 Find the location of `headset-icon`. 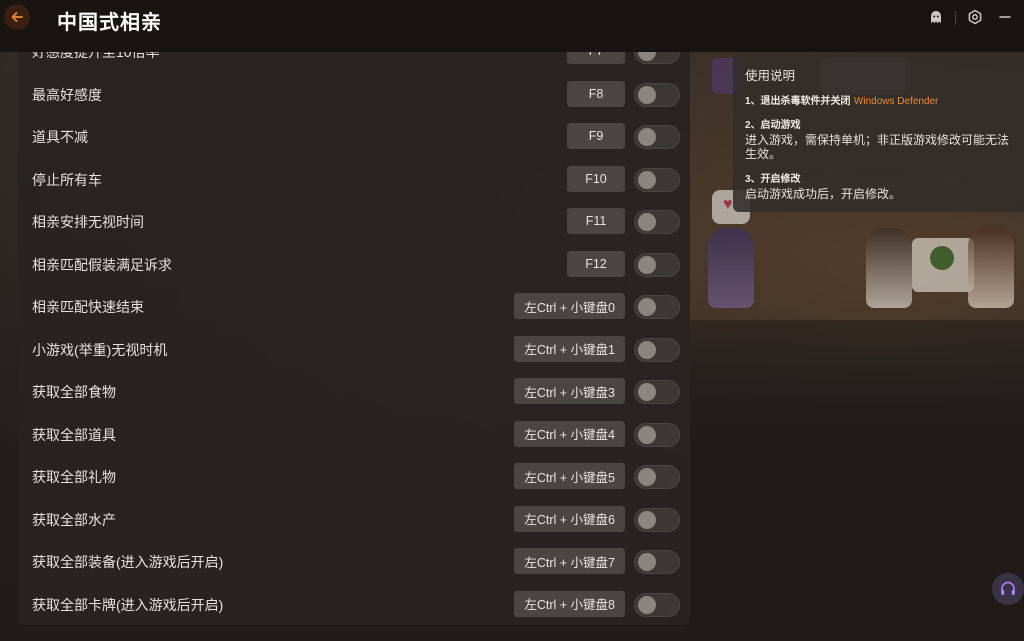

headset-icon is located at coordinates (1008, 589).